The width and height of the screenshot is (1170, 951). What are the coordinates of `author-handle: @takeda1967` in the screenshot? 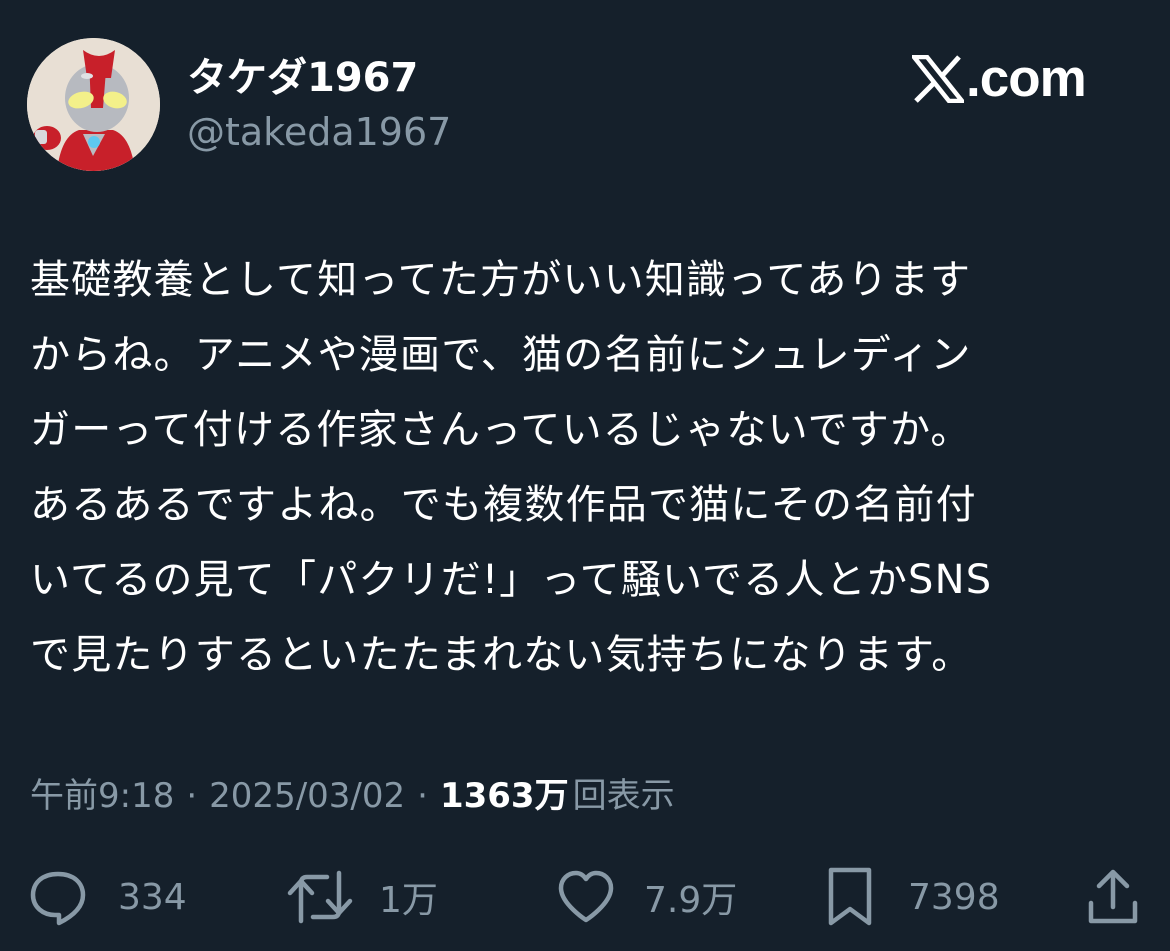 It's located at (319, 132).